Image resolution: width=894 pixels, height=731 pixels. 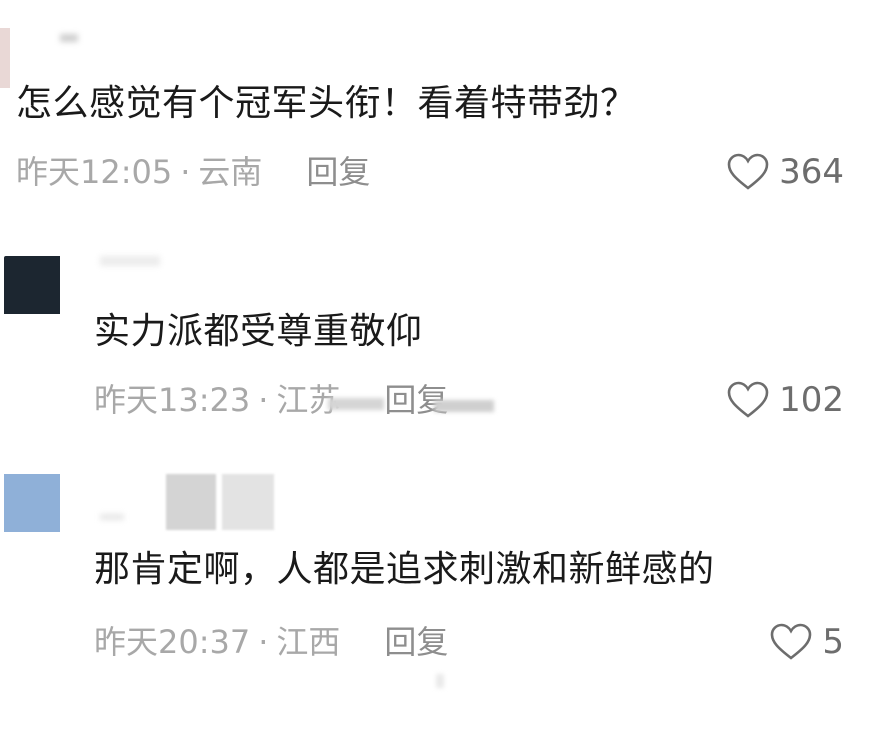 What do you see at coordinates (258, 331) in the screenshot?
I see `comment-text: 实力派都受尊重敬仰` at bounding box center [258, 331].